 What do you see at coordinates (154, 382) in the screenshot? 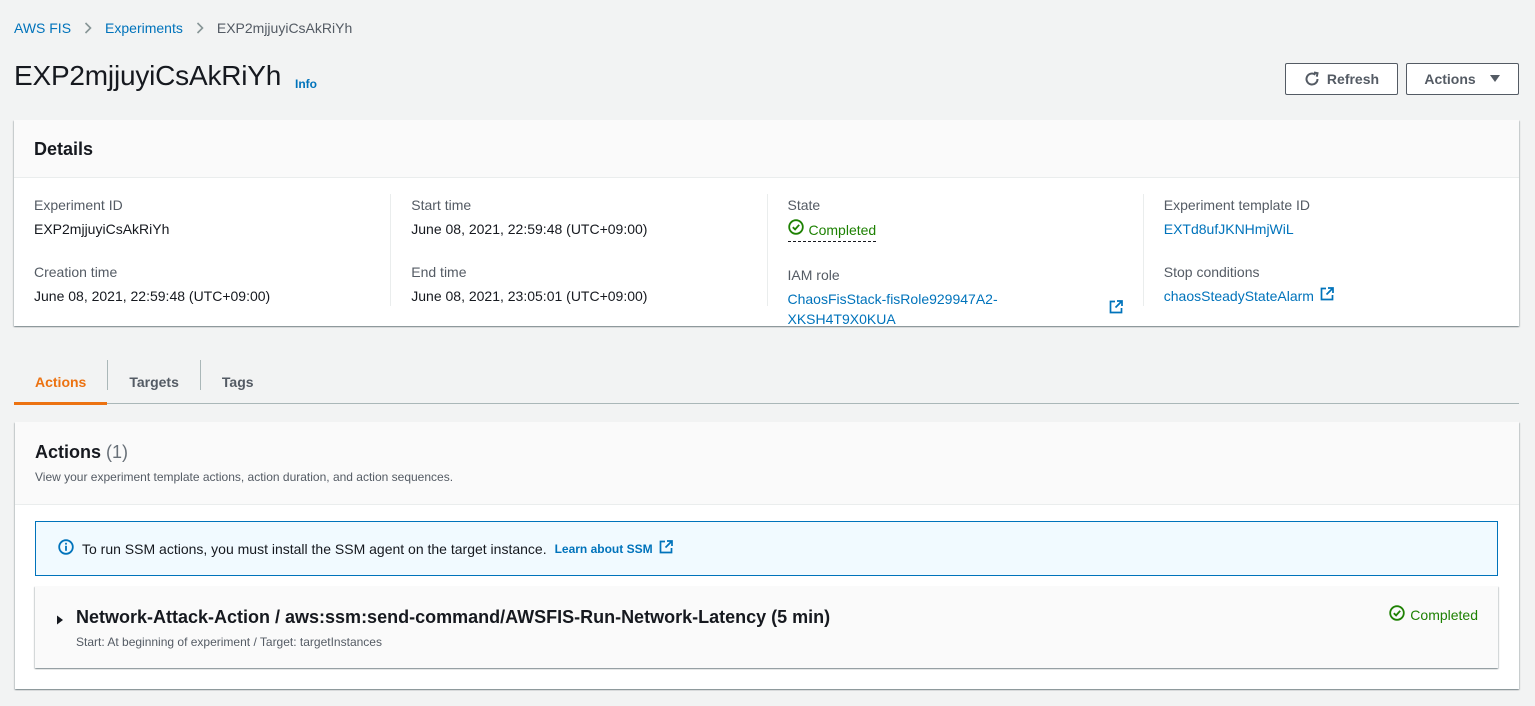
I see `tab-targets: Targets` at bounding box center [154, 382].